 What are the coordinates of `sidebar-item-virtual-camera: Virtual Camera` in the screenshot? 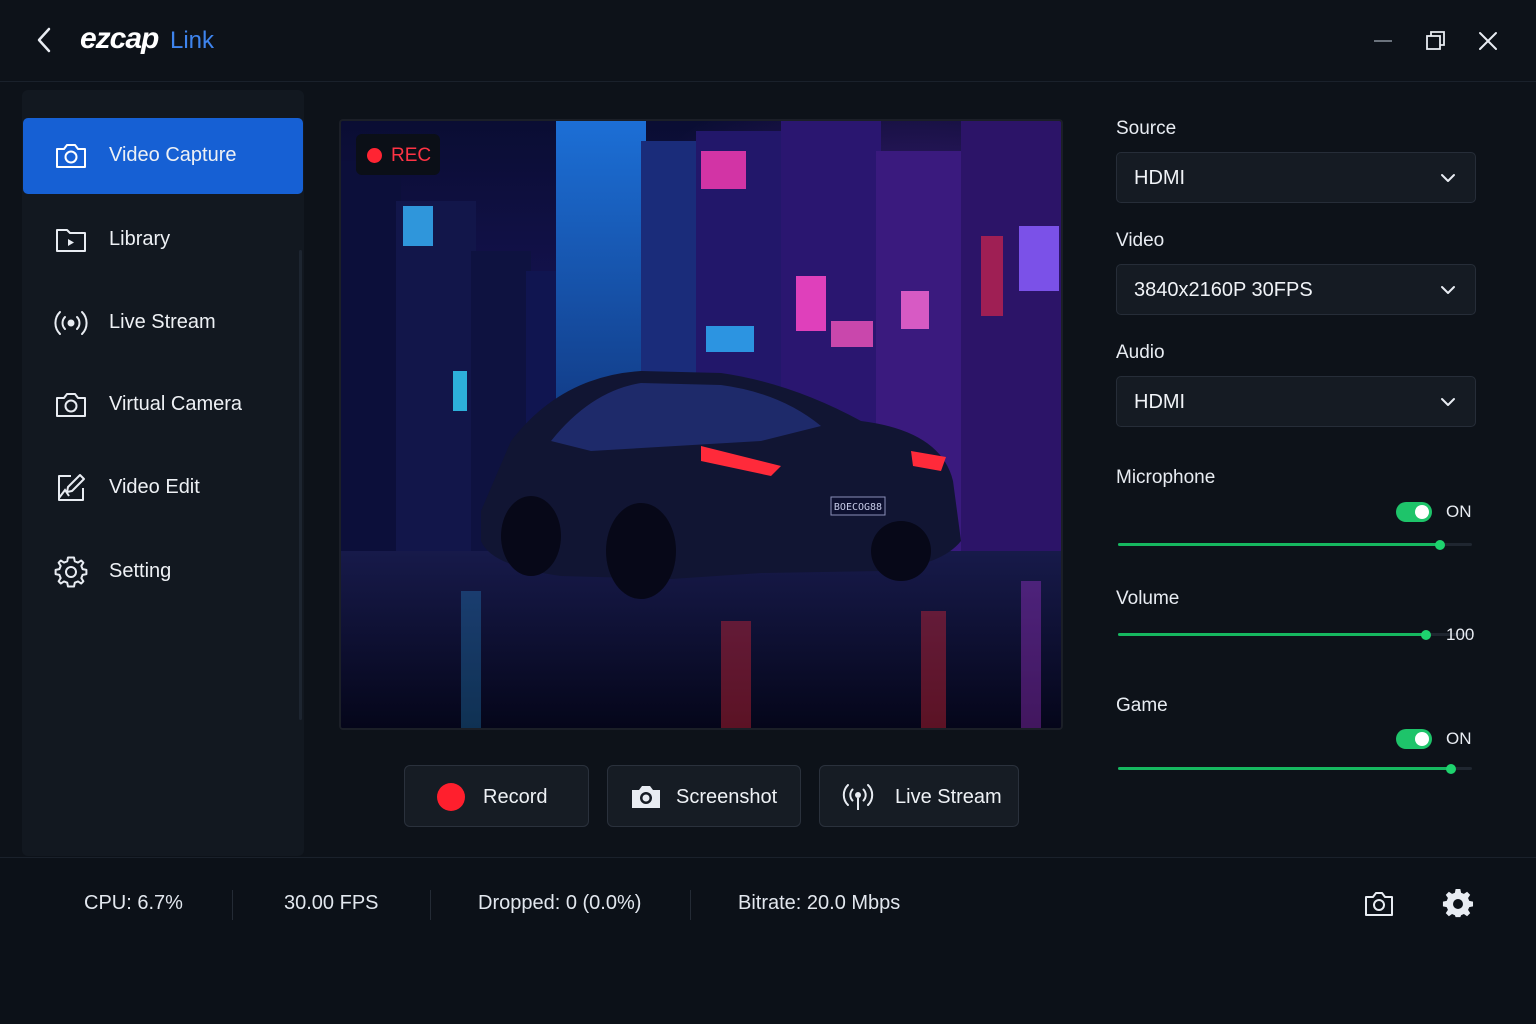 It's located at (163, 405).